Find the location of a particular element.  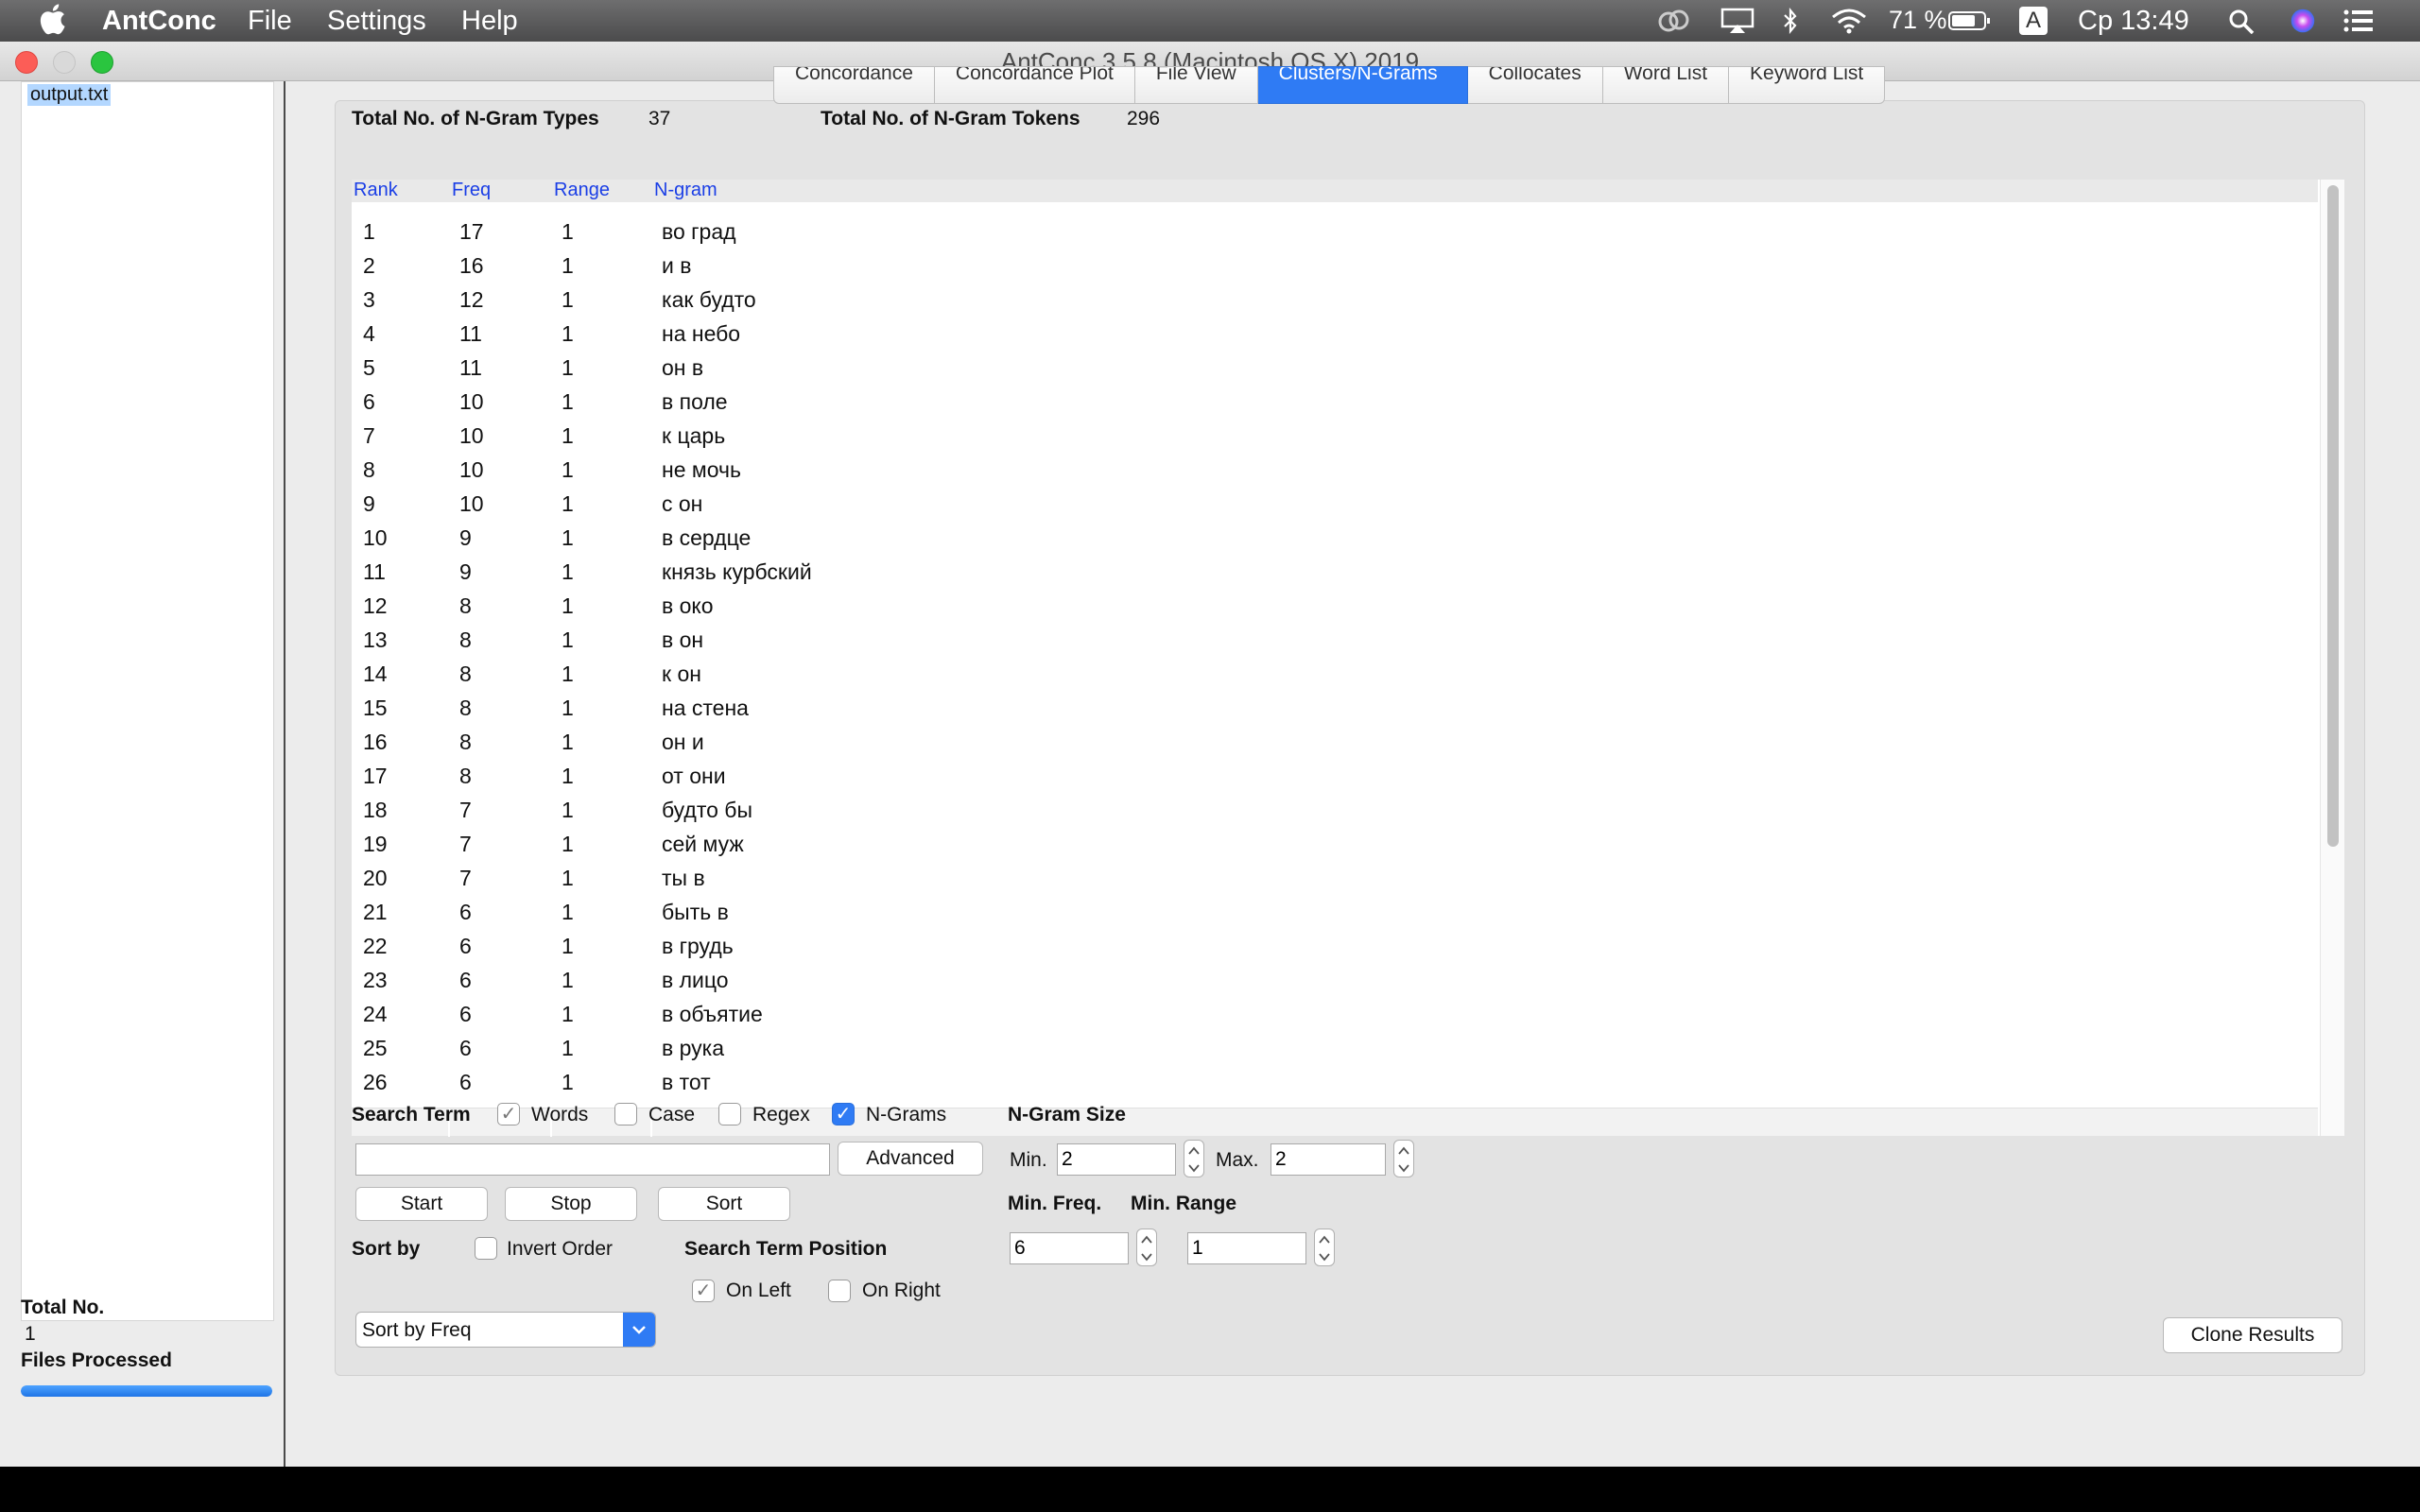

airplay-icon is located at coordinates (1737, 21).